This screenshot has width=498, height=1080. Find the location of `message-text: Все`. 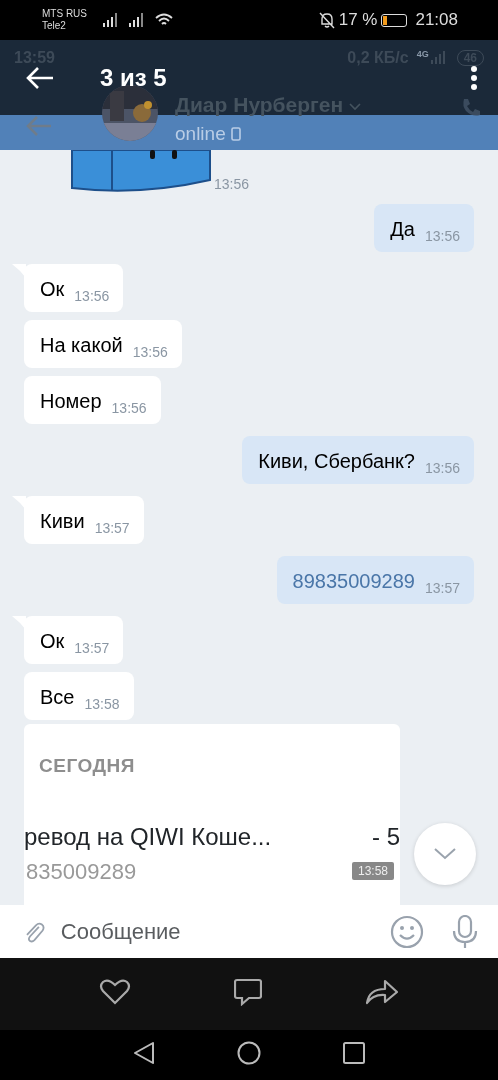

message-text: Все is located at coordinates (57, 697).